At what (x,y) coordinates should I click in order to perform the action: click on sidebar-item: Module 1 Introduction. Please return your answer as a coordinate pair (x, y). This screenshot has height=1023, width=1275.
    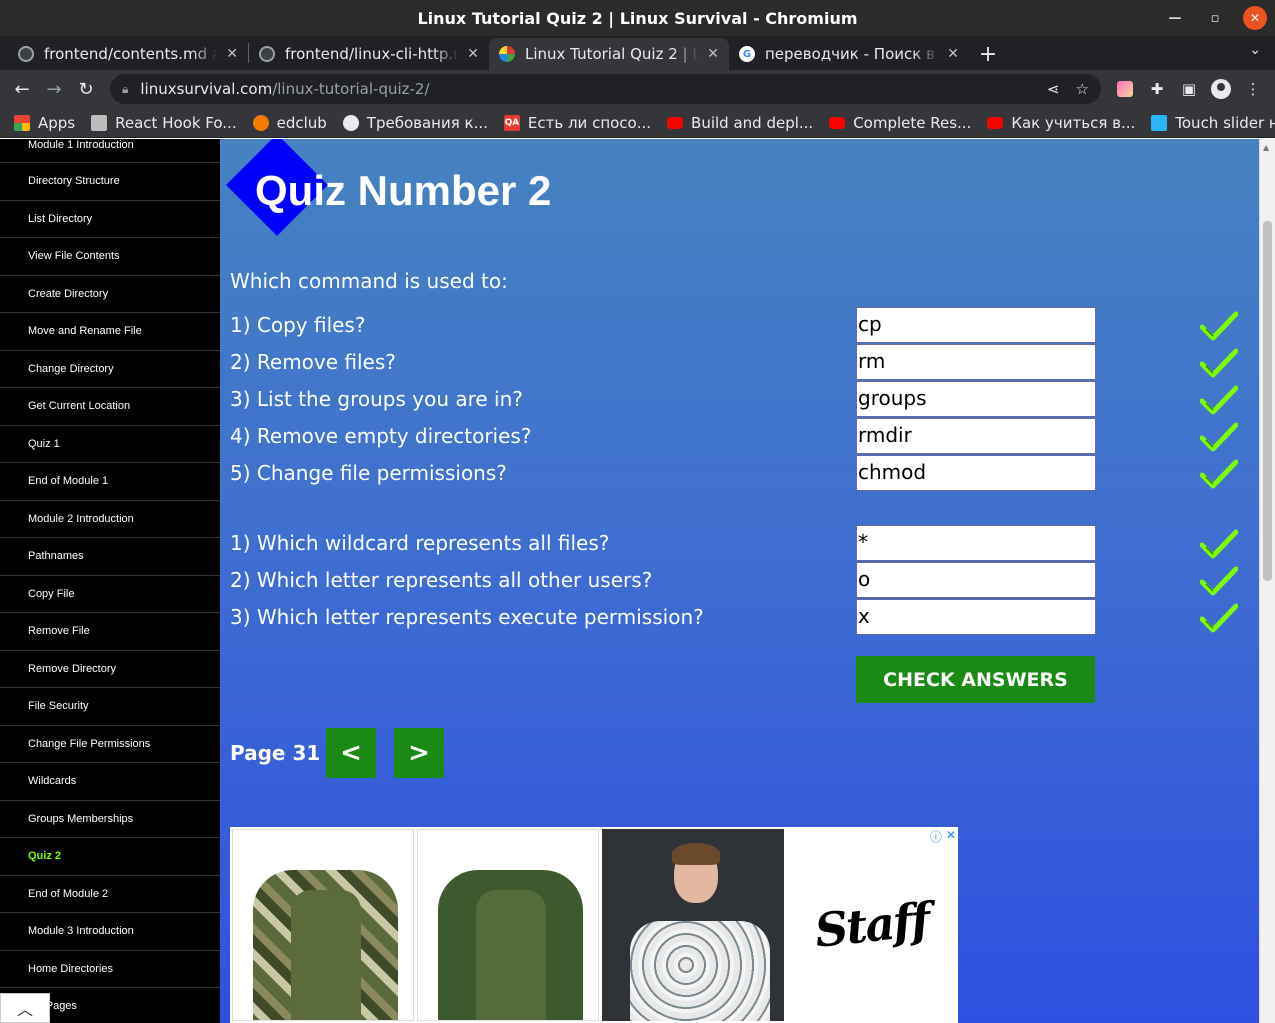
    Looking at the image, I should click on (110, 151).